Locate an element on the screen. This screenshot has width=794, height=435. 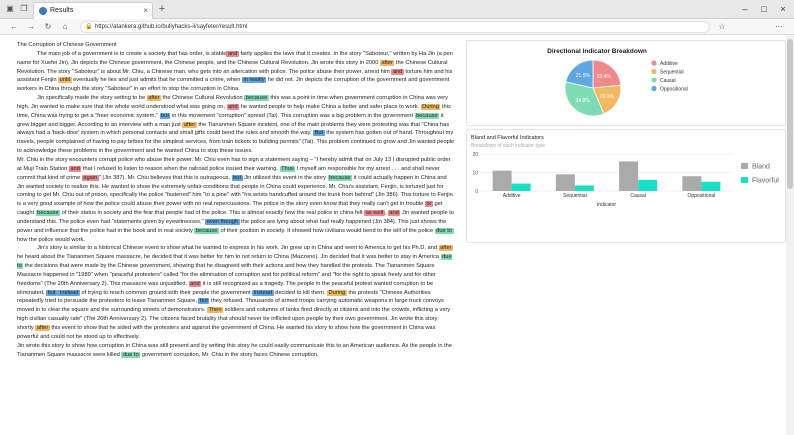
legend-label-bland: Bland is located at coordinates (761, 167).